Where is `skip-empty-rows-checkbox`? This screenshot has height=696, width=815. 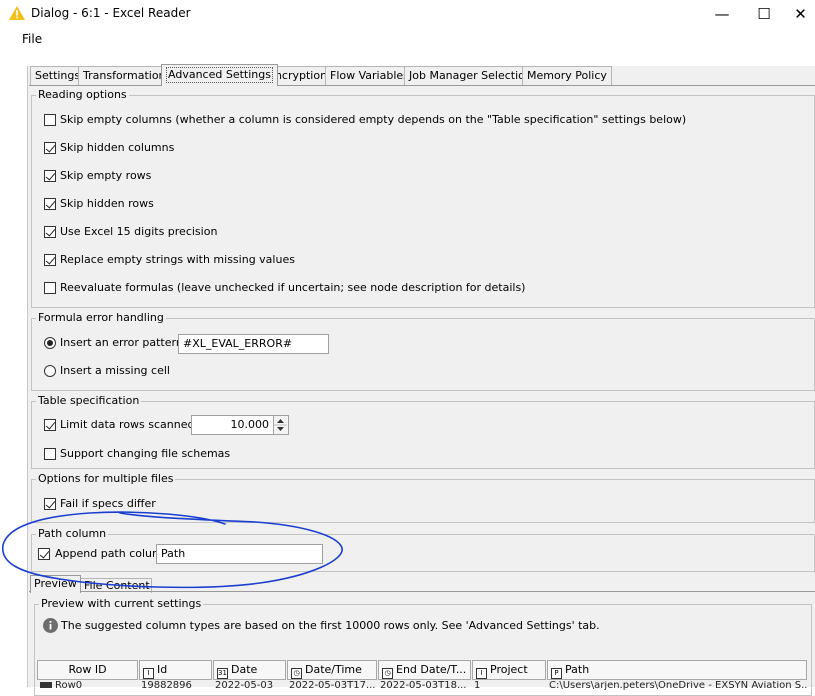
skip-empty-rows-checkbox is located at coordinates (50, 176).